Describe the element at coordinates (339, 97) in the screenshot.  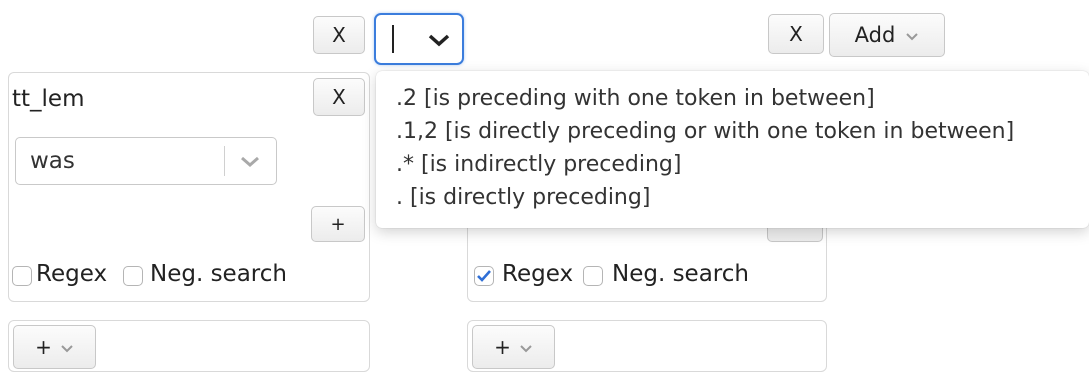
I see `token-remove-button: X` at that location.